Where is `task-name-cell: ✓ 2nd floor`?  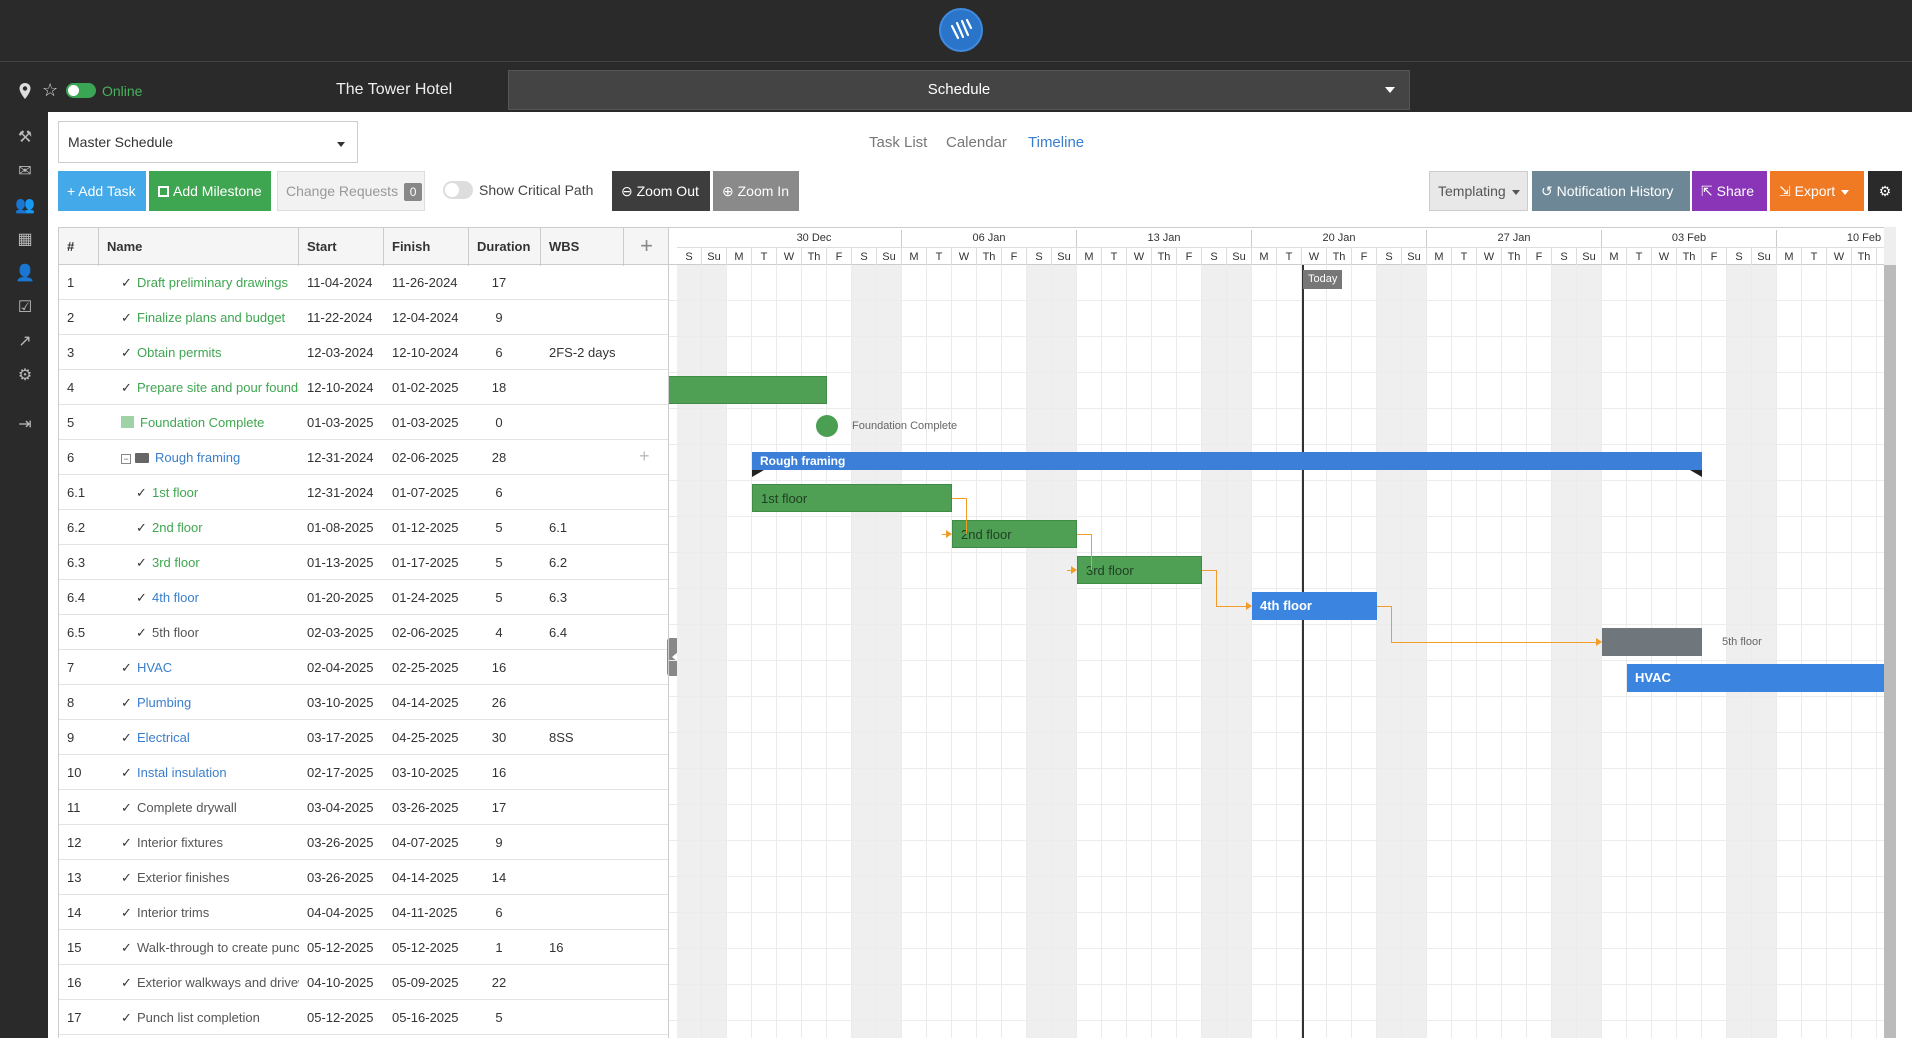 task-name-cell: ✓ 2nd floor is located at coordinates (199, 527).